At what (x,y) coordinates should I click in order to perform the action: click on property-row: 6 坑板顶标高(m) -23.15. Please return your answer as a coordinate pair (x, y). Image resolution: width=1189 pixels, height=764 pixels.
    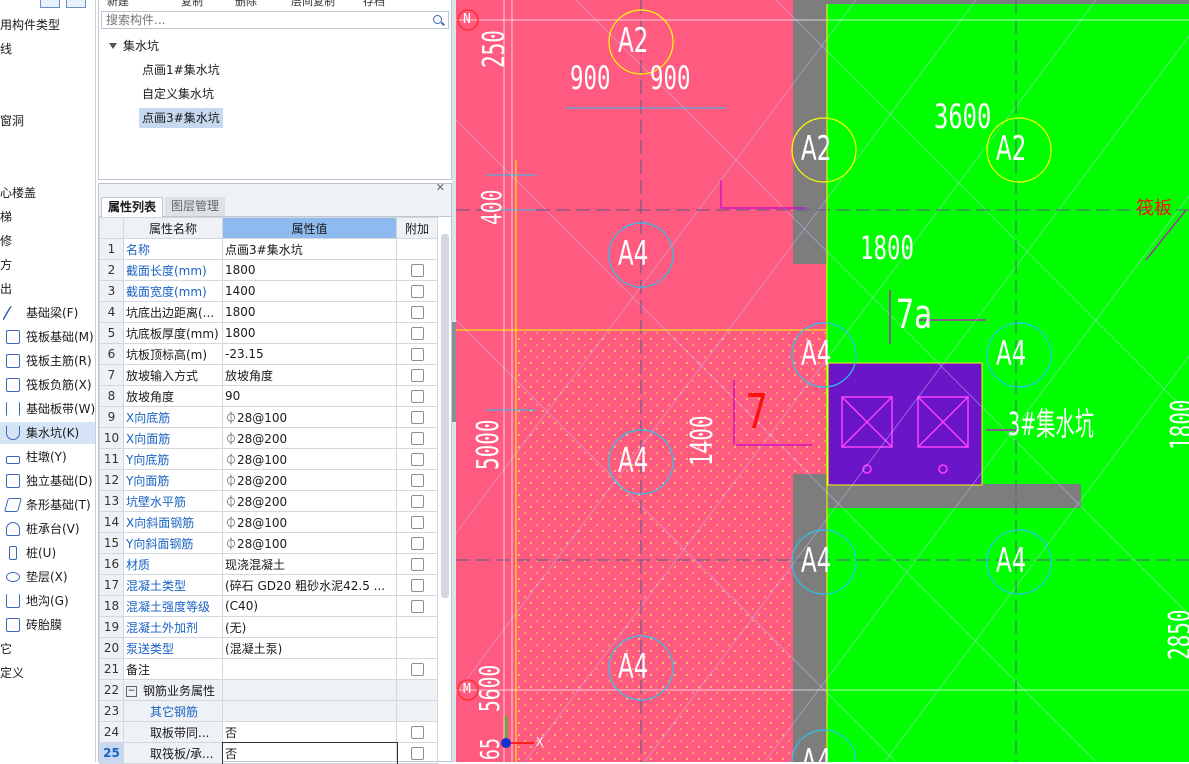
    Looking at the image, I should click on (268, 354).